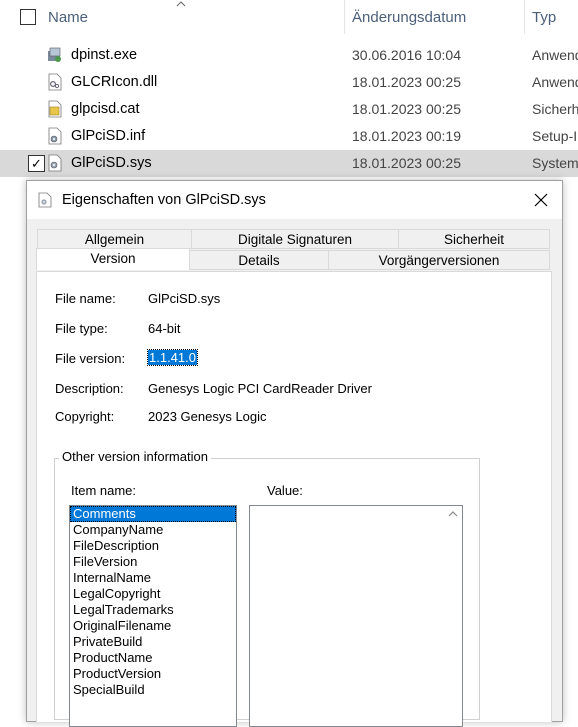  What do you see at coordinates (439, 260) in the screenshot?
I see `tab-vorgaengerversionen: Vorgängerversionen` at bounding box center [439, 260].